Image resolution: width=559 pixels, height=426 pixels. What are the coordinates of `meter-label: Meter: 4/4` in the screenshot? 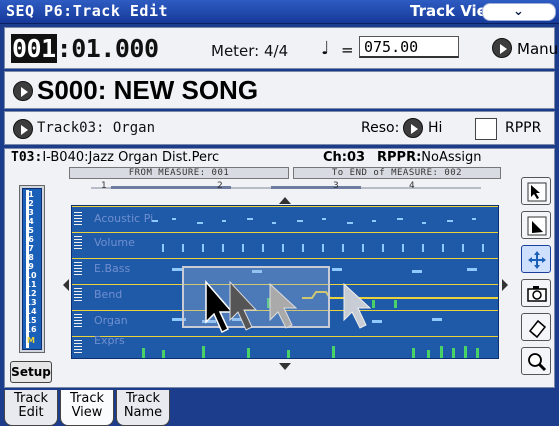 It's located at (250, 51).